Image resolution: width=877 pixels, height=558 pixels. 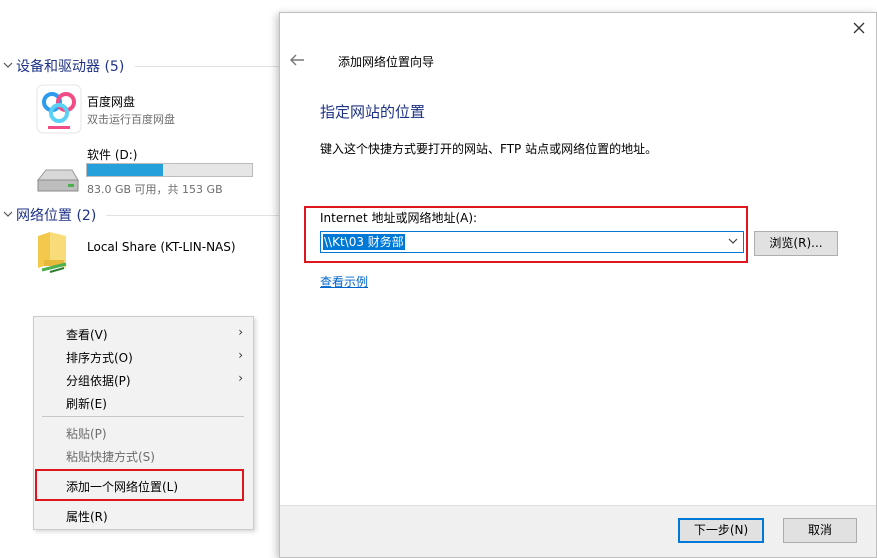 I want to click on drive-usage-bar, so click(x=169, y=170).